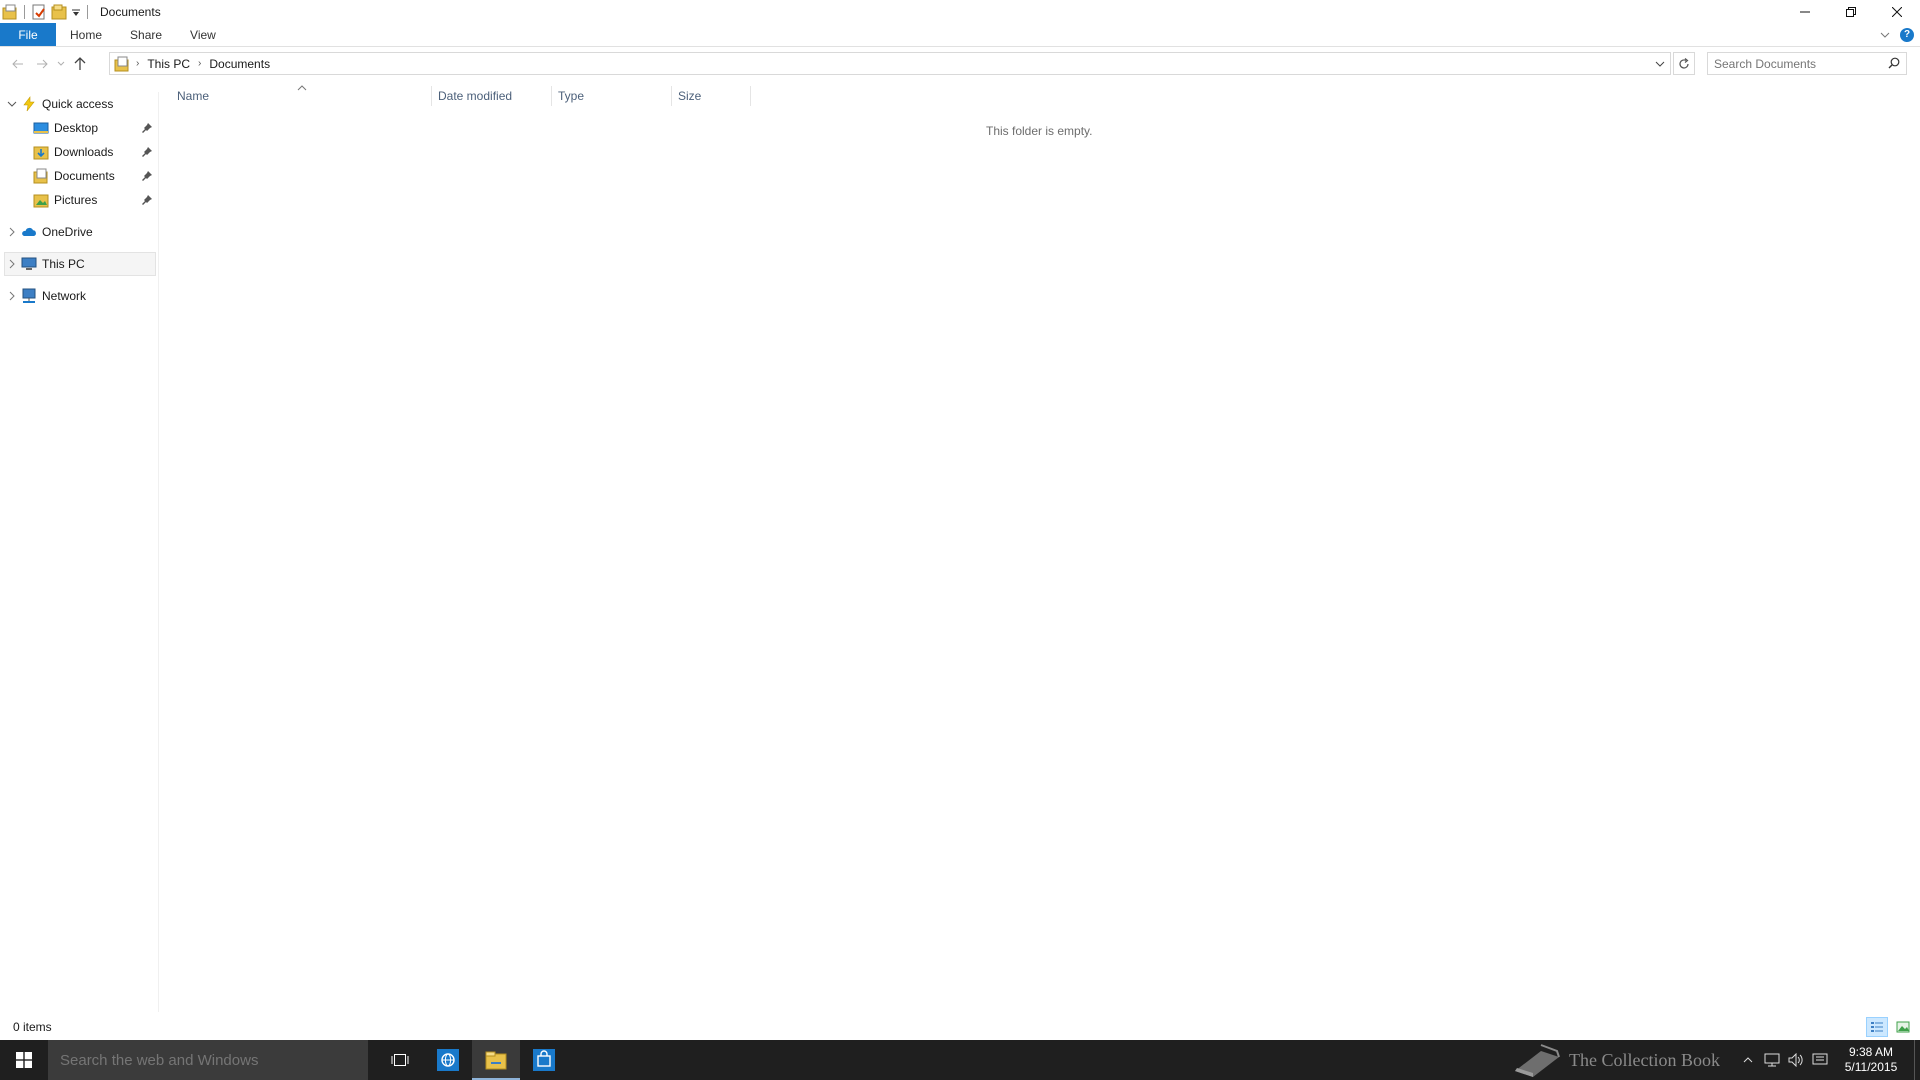  I want to click on file-explorer-icon, so click(496, 1060).